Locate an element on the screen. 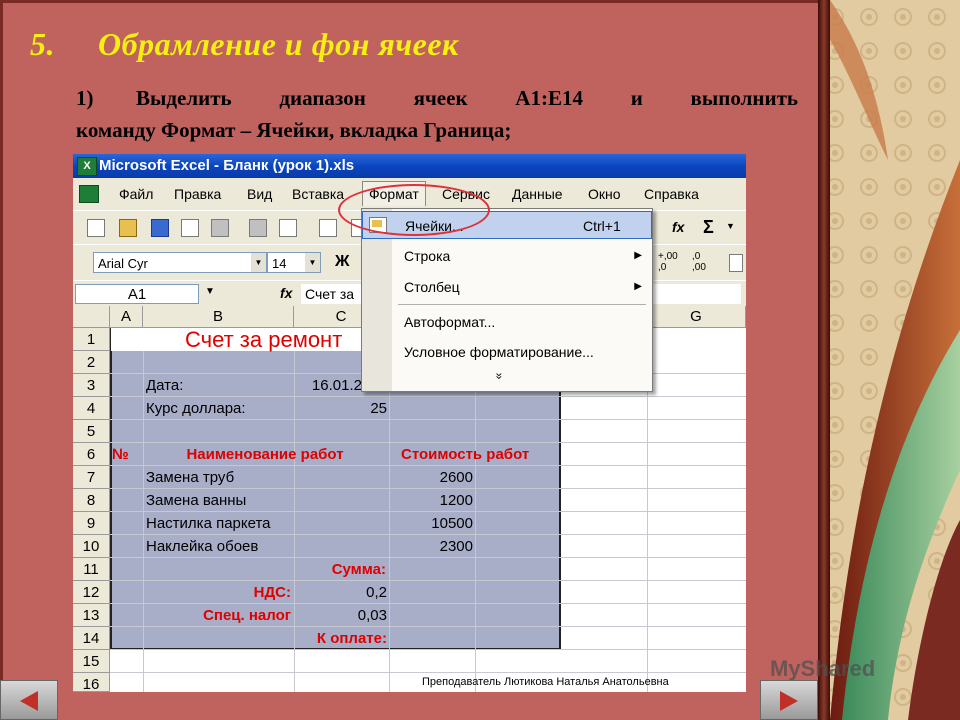 The width and height of the screenshot is (960, 720). cell-c13: 0,03 is located at coordinates (341, 615).